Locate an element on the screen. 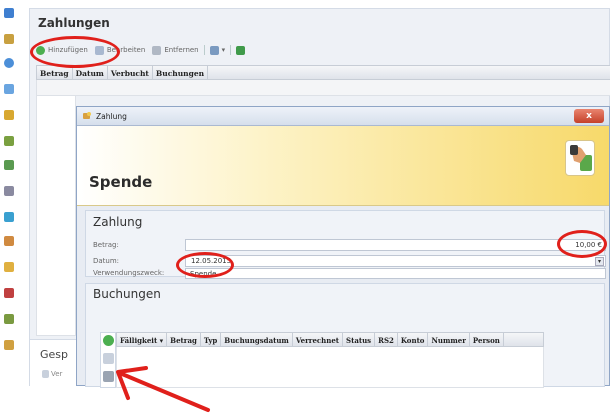  columns-icon is located at coordinates (214, 50).